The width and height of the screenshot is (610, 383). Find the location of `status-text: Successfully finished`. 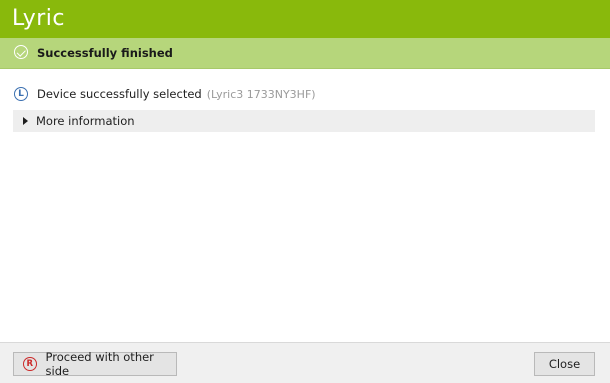

status-text: Successfully finished is located at coordinates (105, 53).